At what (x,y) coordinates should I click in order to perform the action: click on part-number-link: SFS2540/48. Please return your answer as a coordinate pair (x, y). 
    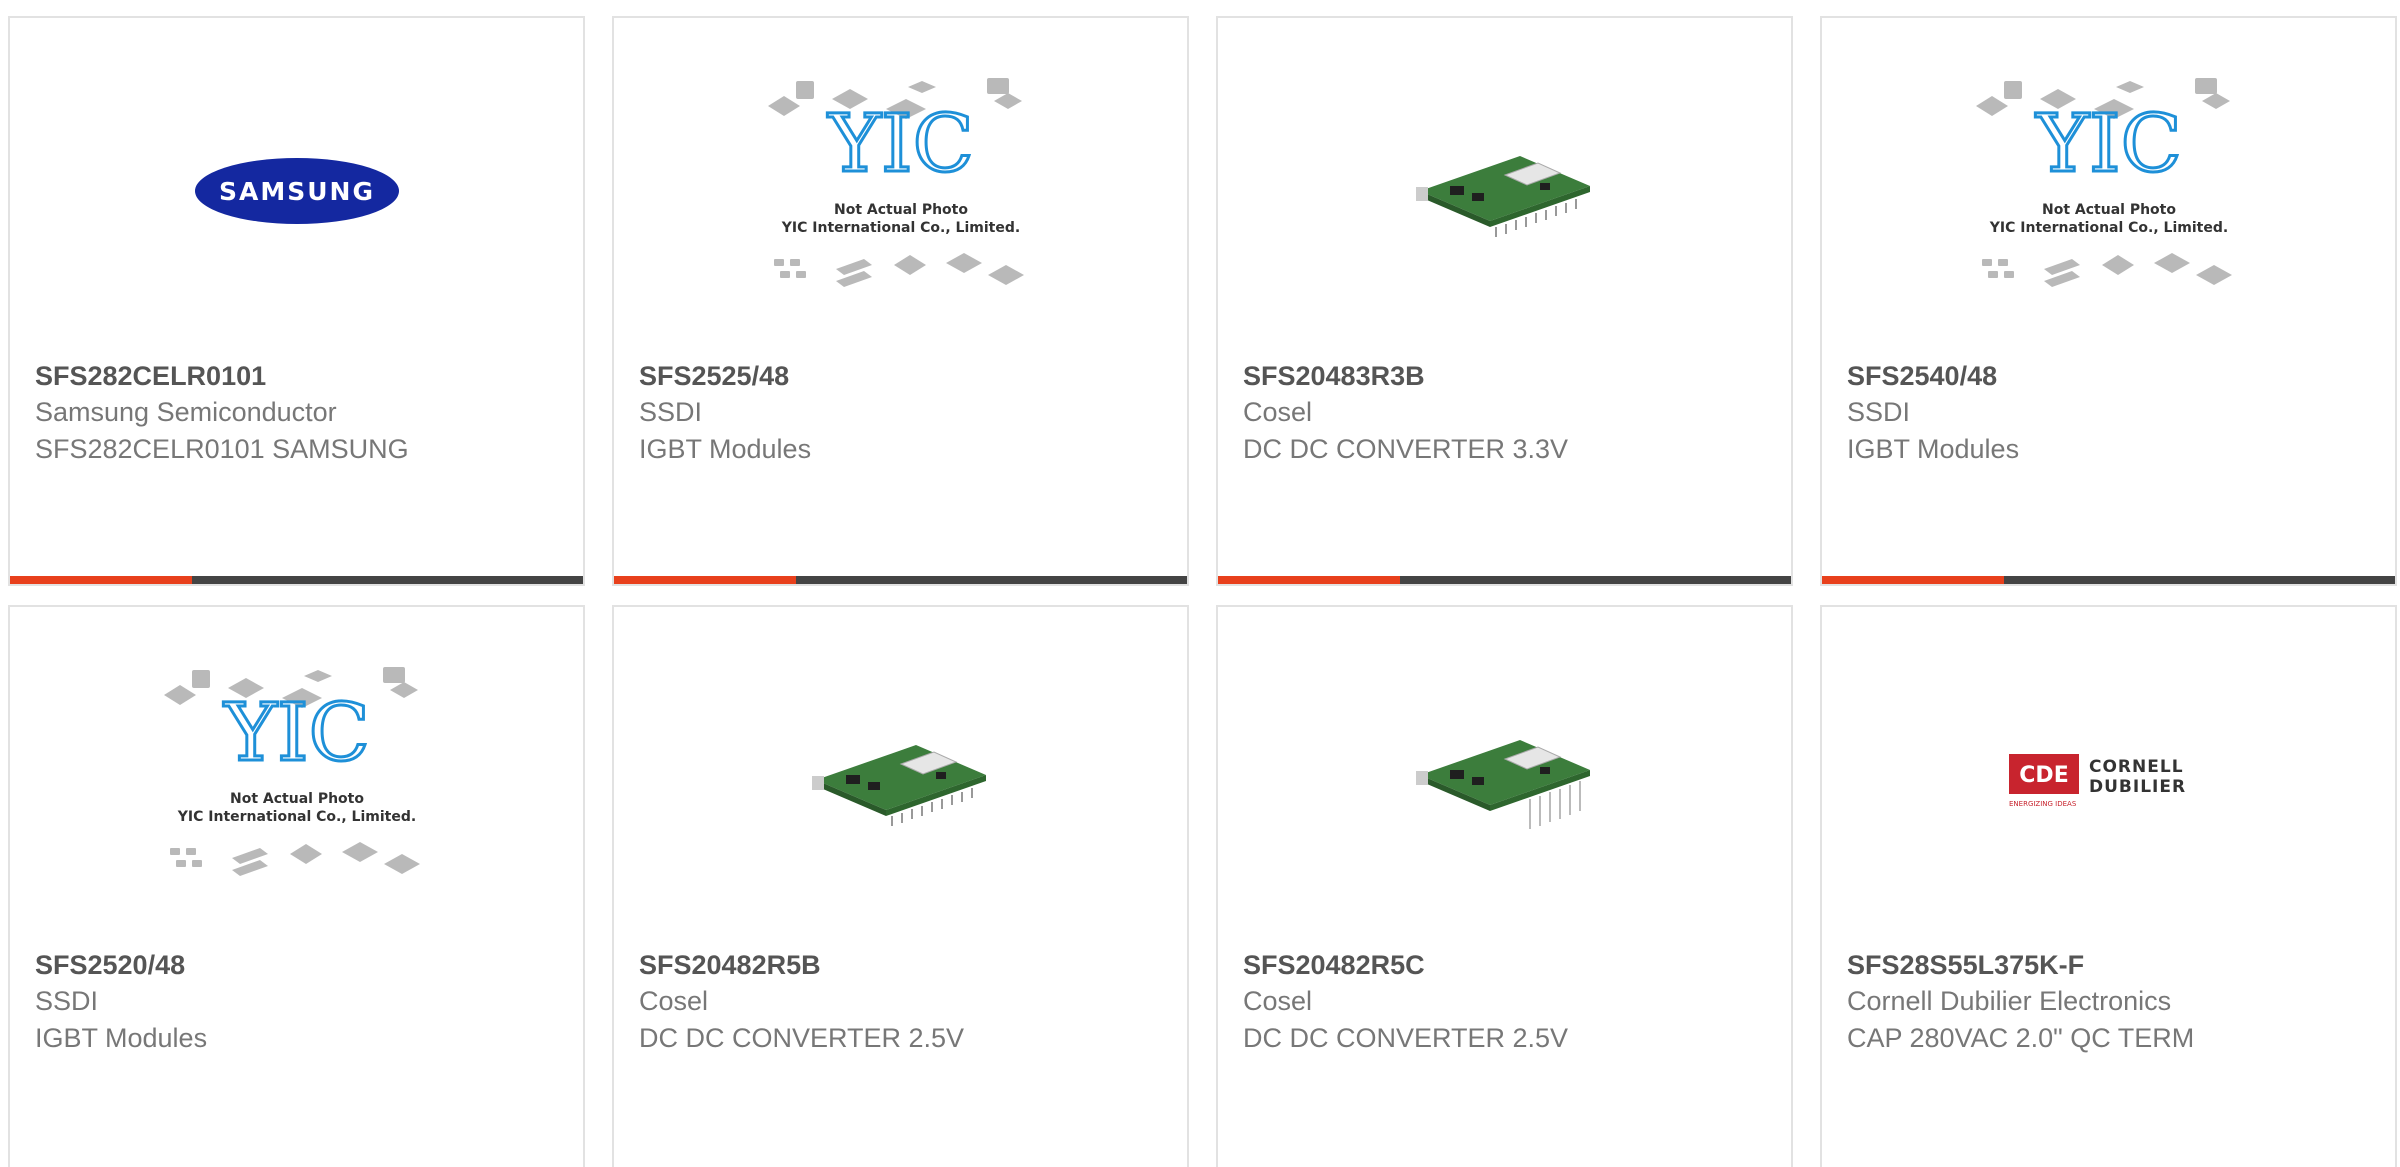
    Looking at the image, I should click on (2111, 376).